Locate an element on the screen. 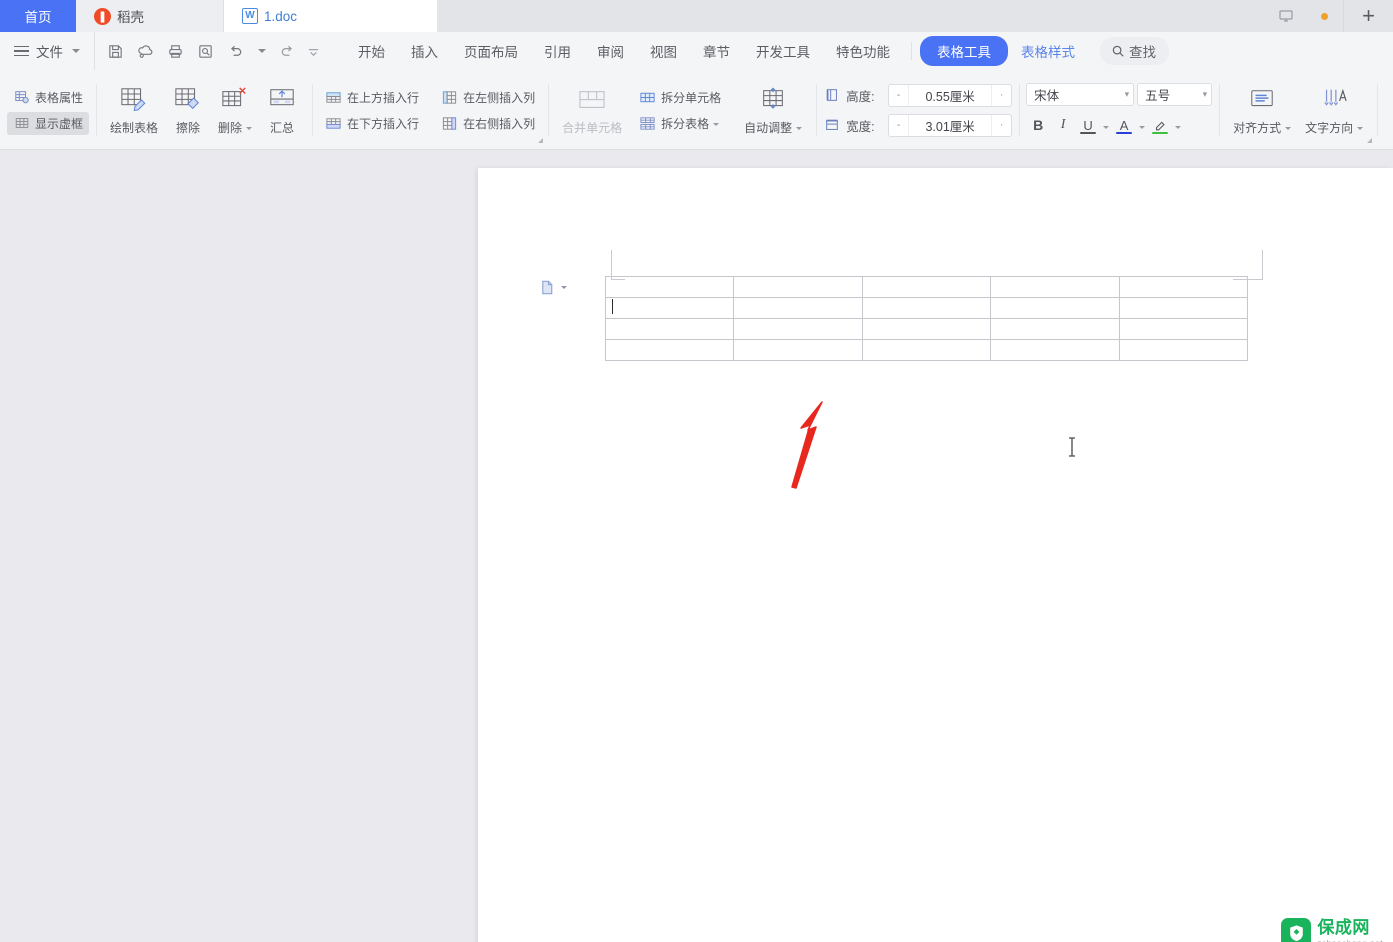 This screenshot has height=942, width=1393. insert-row-above-button: 在上方插入行 is located at coordinates (372, 97).